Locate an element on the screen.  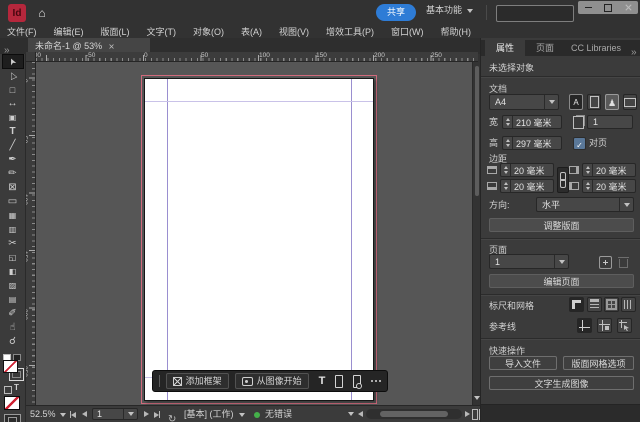
preflight-indicator: 无错误 is located at coordinates (273, 414).